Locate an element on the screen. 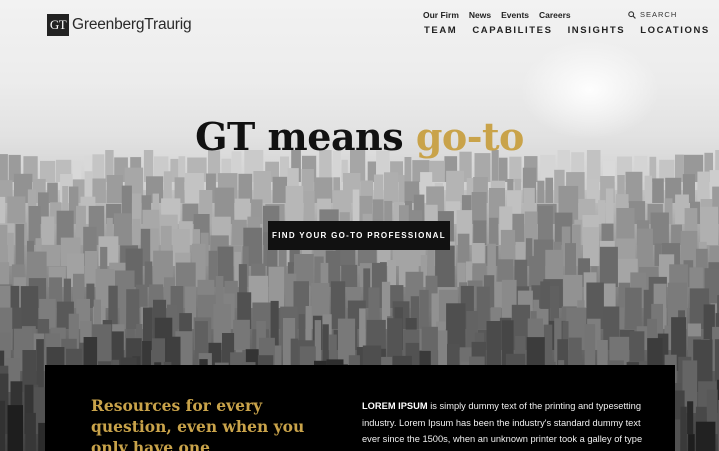  nav-link-careers: Careers is located at coordinates (555, 15).